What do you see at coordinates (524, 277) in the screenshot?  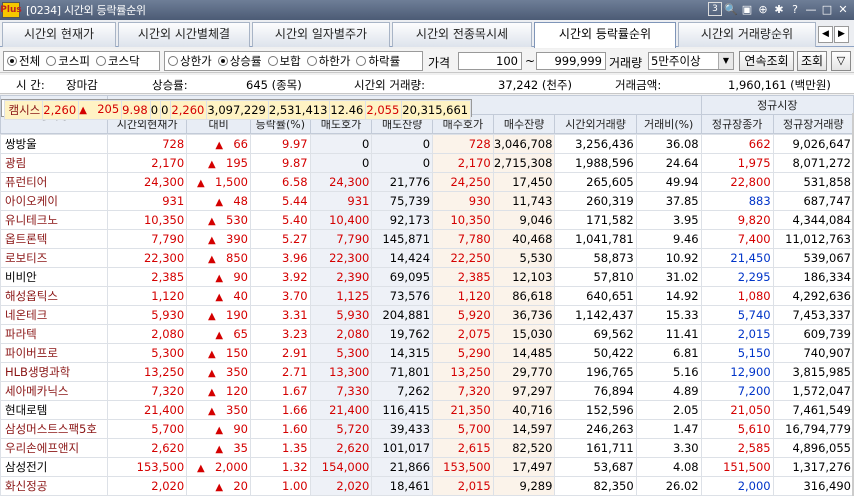 I see `cell-bid-qty: 12,103` at bounding box center [524, 277].